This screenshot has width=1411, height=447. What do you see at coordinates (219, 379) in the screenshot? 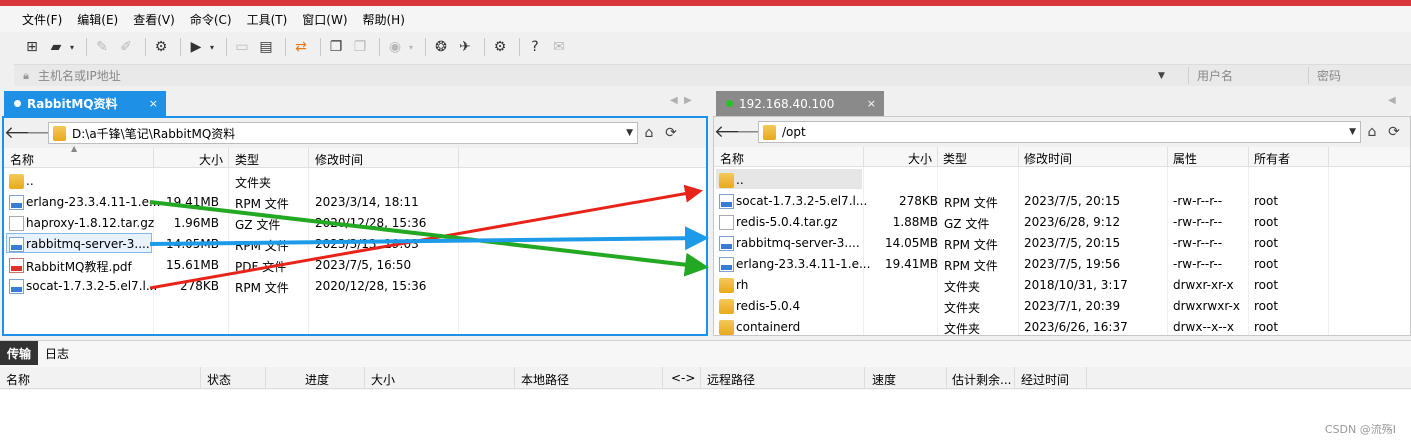
I see `transfer-col-status: 状态` at bounding box center [219, 379].